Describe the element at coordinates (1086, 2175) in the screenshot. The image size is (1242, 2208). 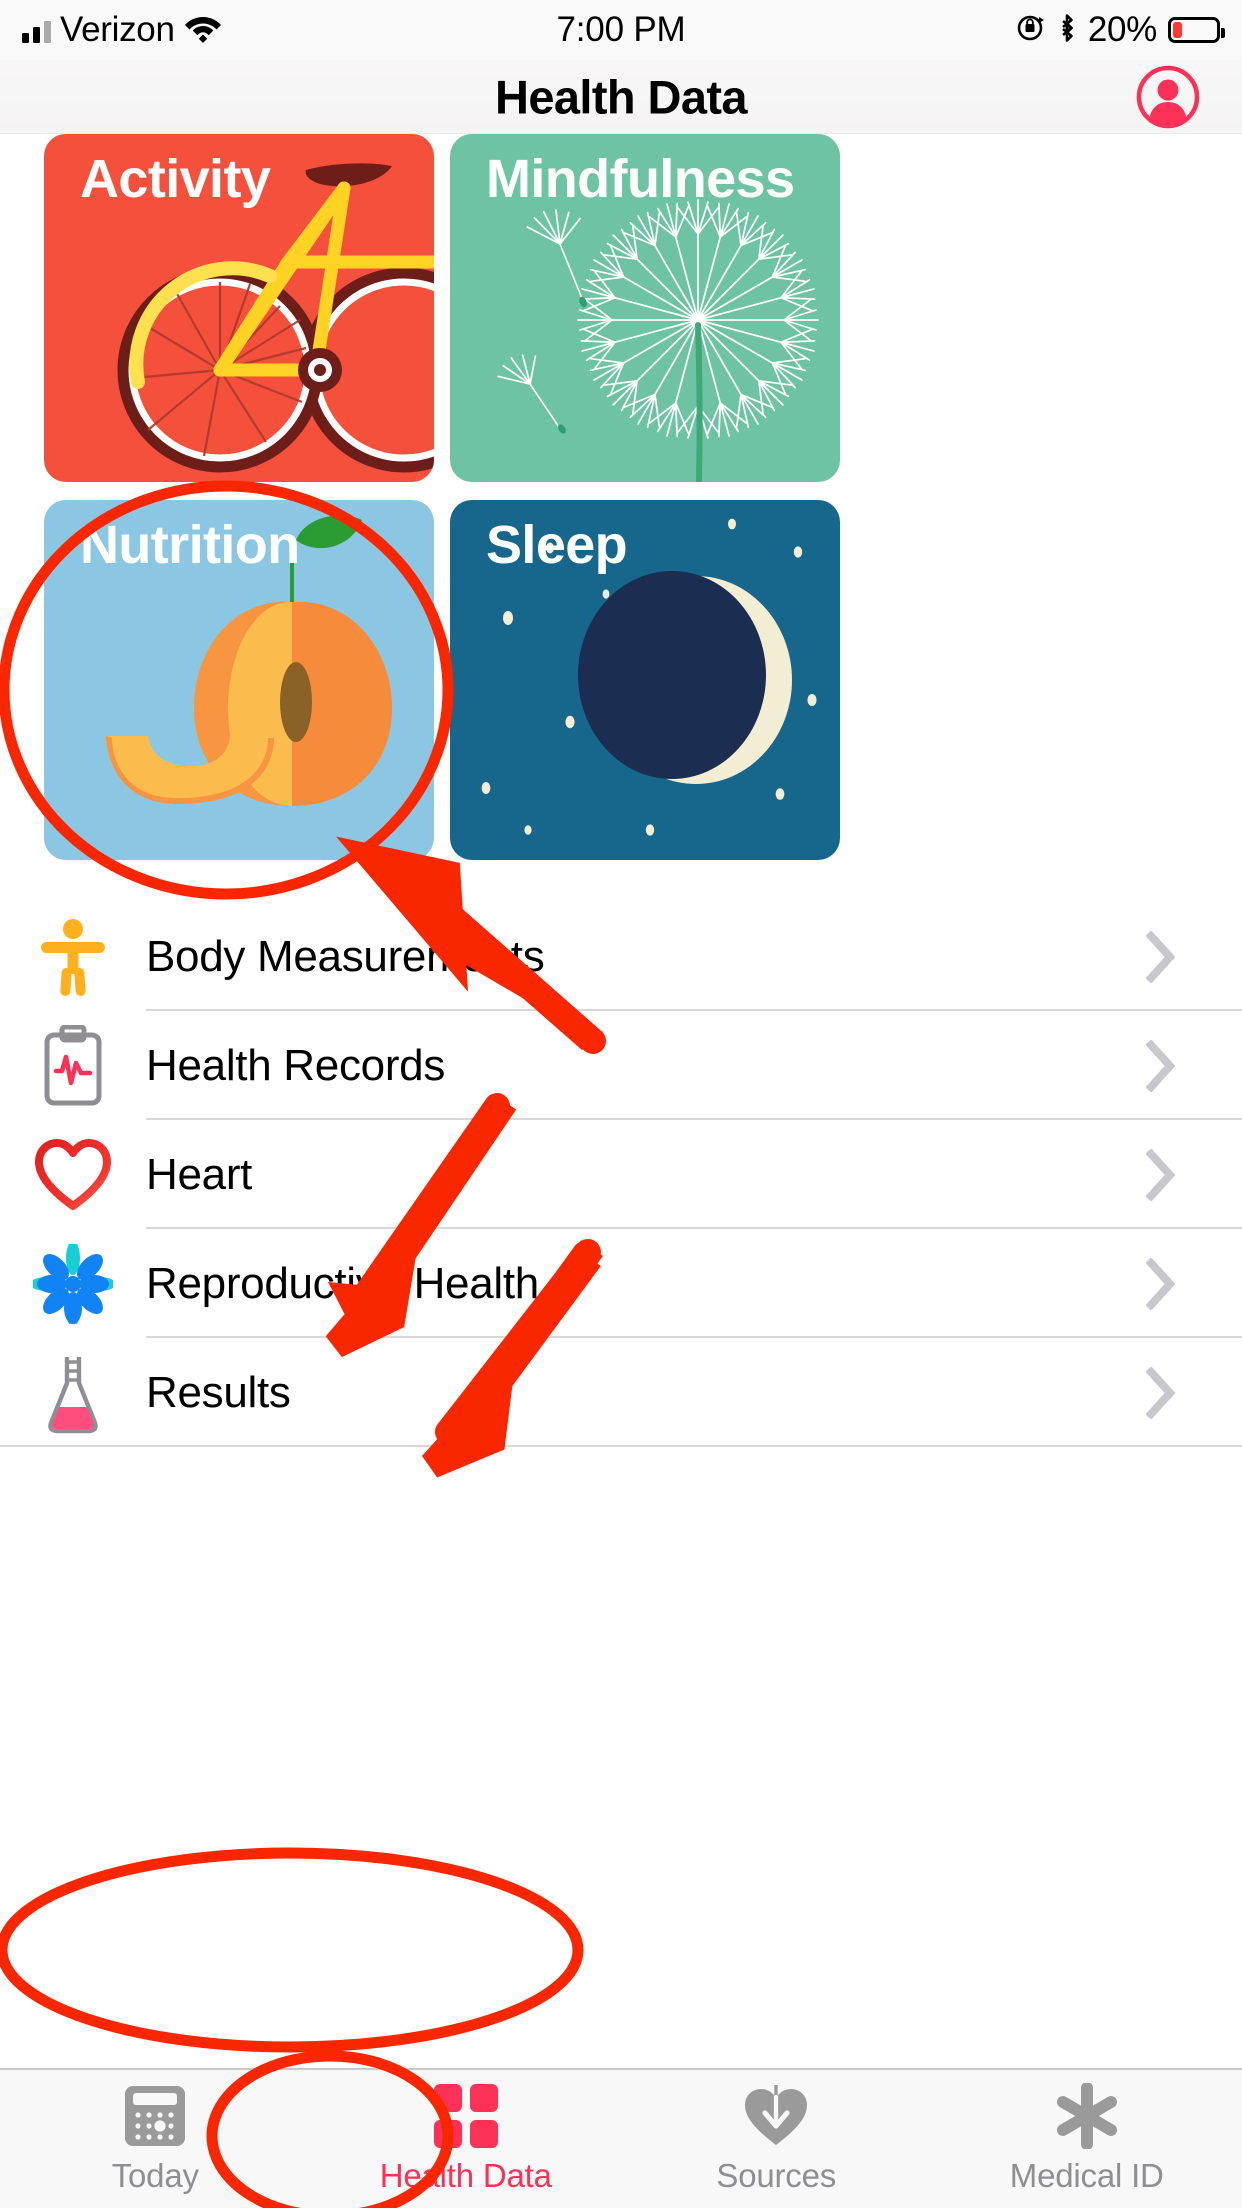
I see `tab-label: Medical ID` at that location.